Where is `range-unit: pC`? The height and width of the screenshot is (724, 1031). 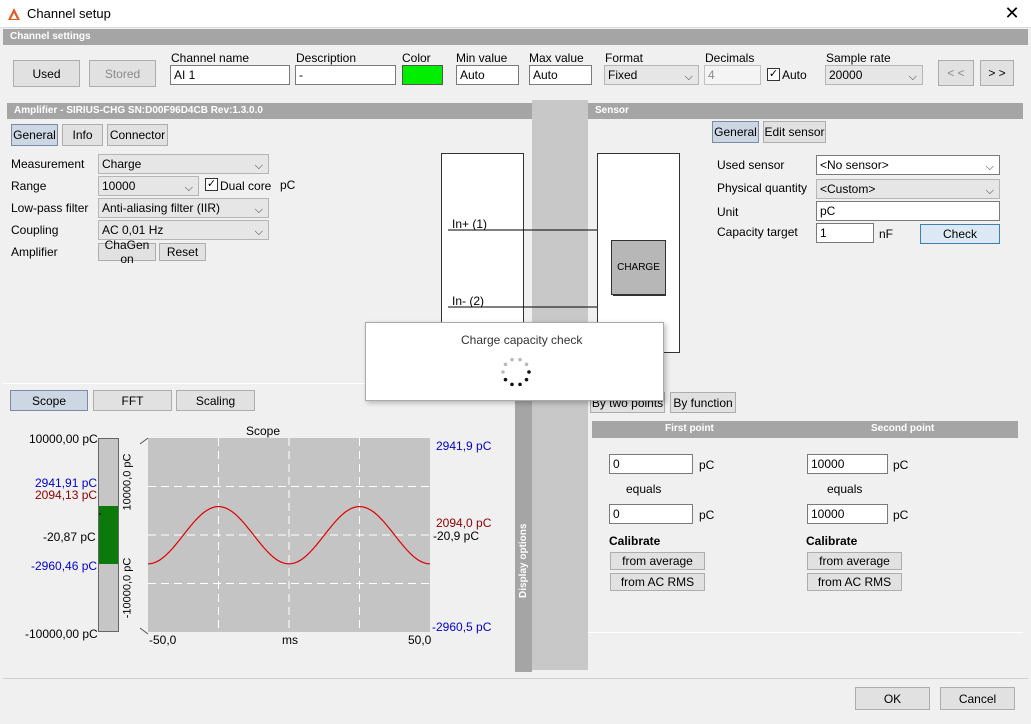
range-unit: pC is located at coordinates (288, 185).